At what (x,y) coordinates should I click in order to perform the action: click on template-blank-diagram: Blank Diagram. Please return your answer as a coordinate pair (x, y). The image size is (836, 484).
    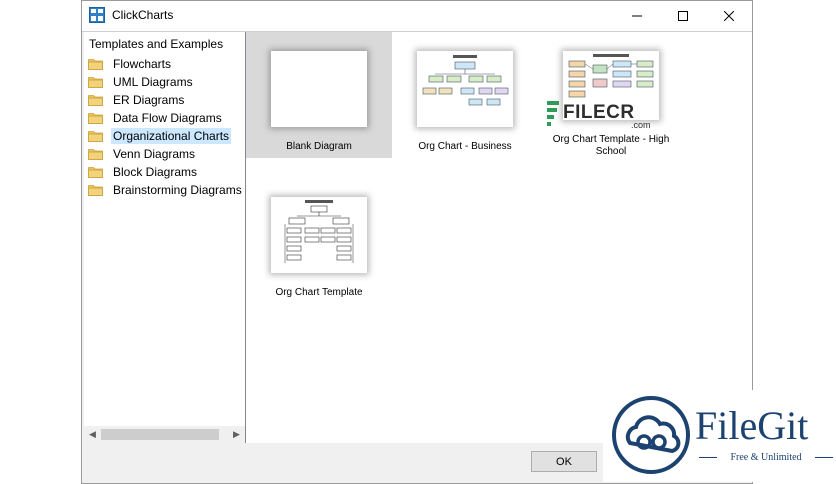
    Looking at the image, I should click on (319, 95).